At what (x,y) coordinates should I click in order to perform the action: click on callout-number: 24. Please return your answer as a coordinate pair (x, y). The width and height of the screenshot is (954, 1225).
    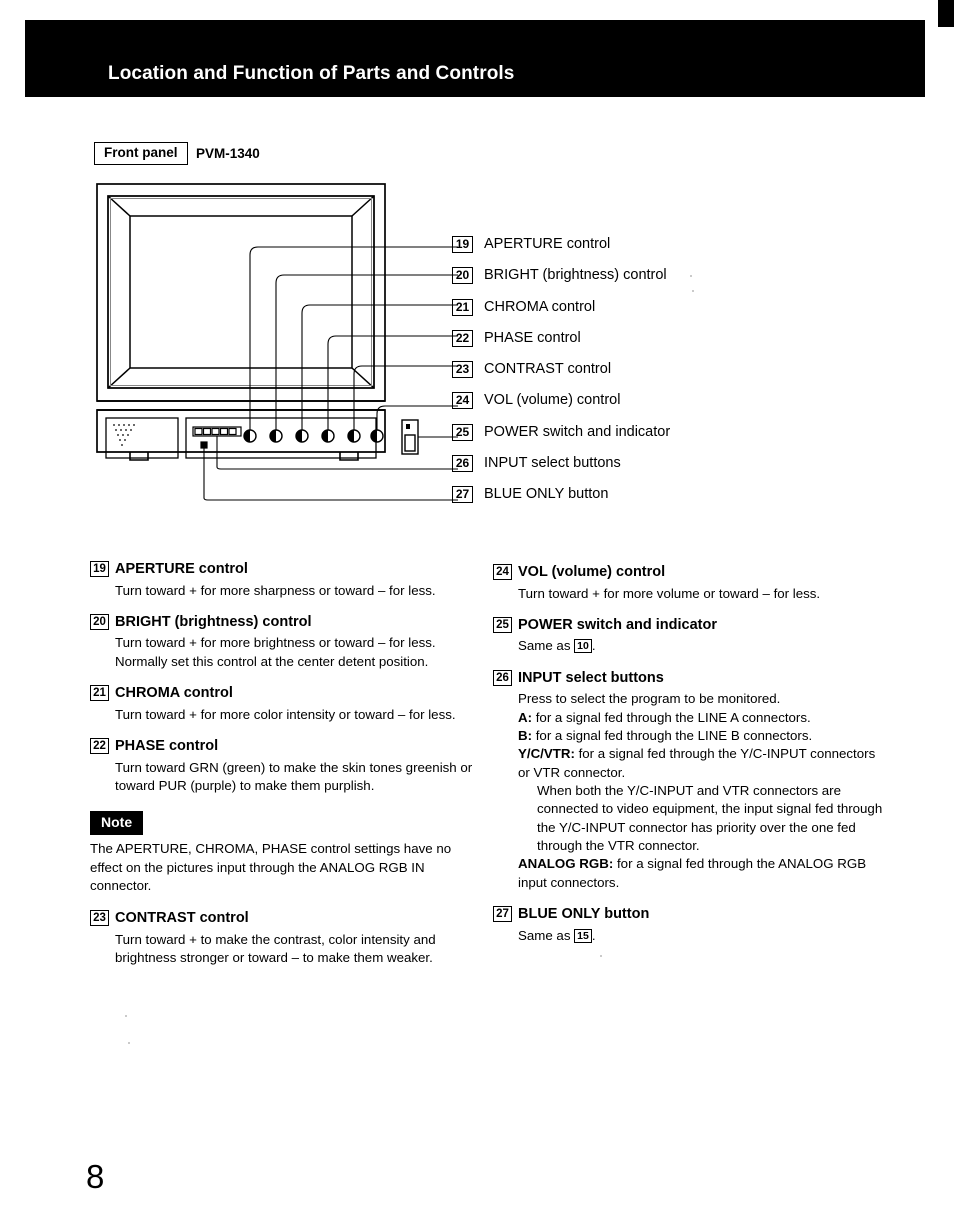
    Looking at the image, I should click on (462, 401).